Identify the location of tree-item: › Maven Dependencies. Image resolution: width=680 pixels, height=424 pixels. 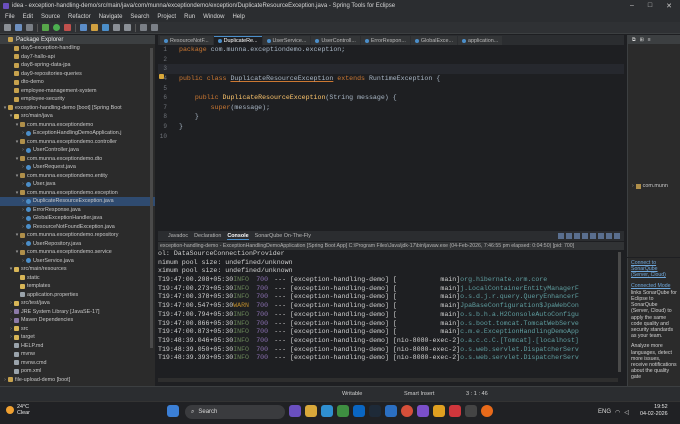
(77, 320).